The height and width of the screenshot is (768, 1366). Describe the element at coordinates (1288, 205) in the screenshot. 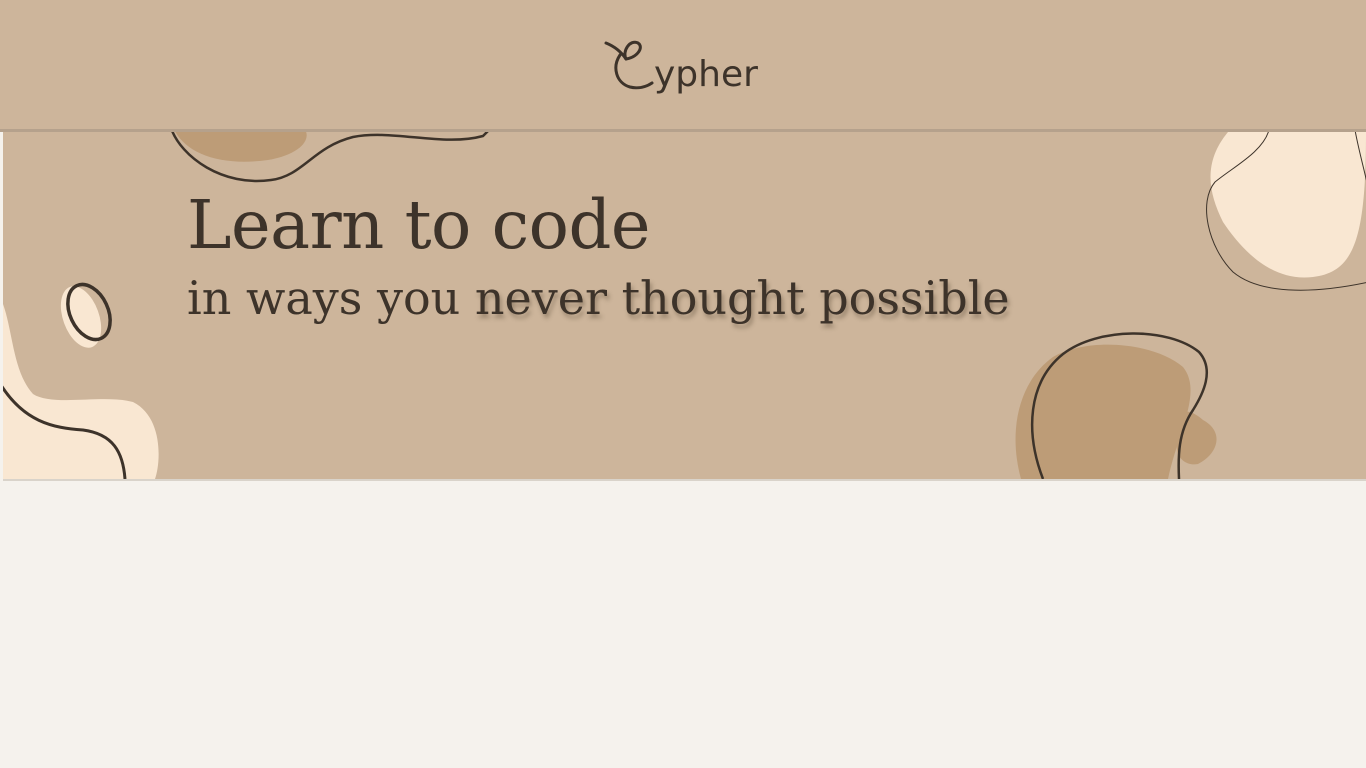

I see `blob-top-right` at that location.